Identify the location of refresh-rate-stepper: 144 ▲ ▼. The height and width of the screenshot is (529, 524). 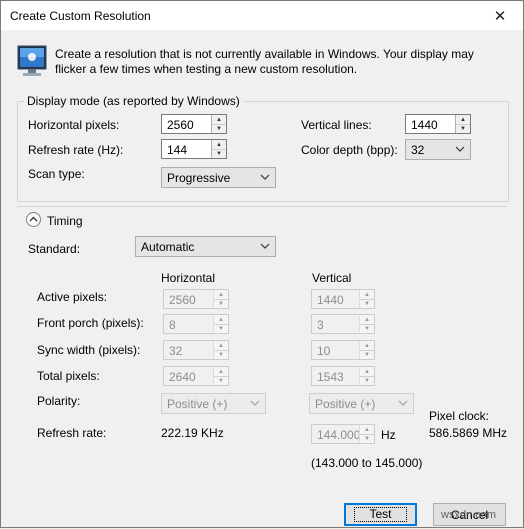
(194, 149).